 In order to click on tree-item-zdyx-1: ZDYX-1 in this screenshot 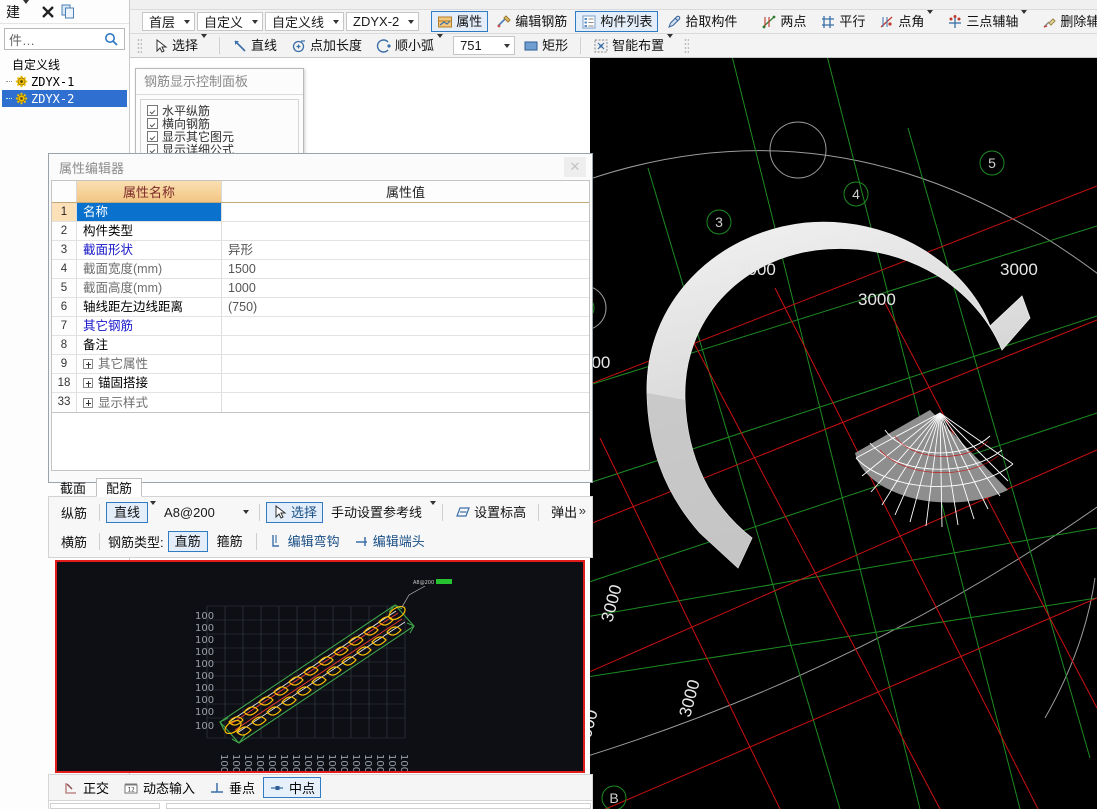, I will do `click(64, 81)`.